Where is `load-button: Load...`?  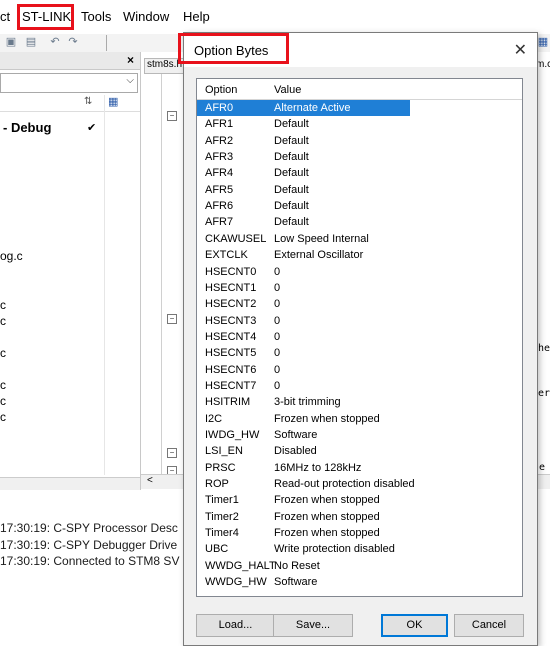
load-button: Load... is located at coordinates (235, 625).